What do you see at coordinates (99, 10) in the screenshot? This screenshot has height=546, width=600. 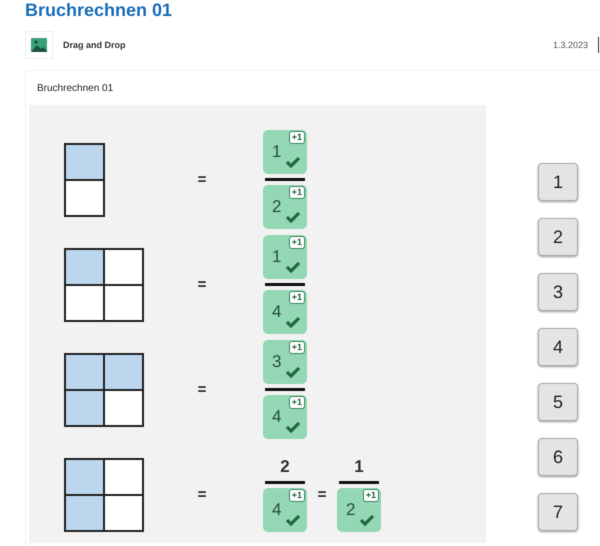 I see `page-title: Bruchrechnen 01` at bounding box center [99, 10].